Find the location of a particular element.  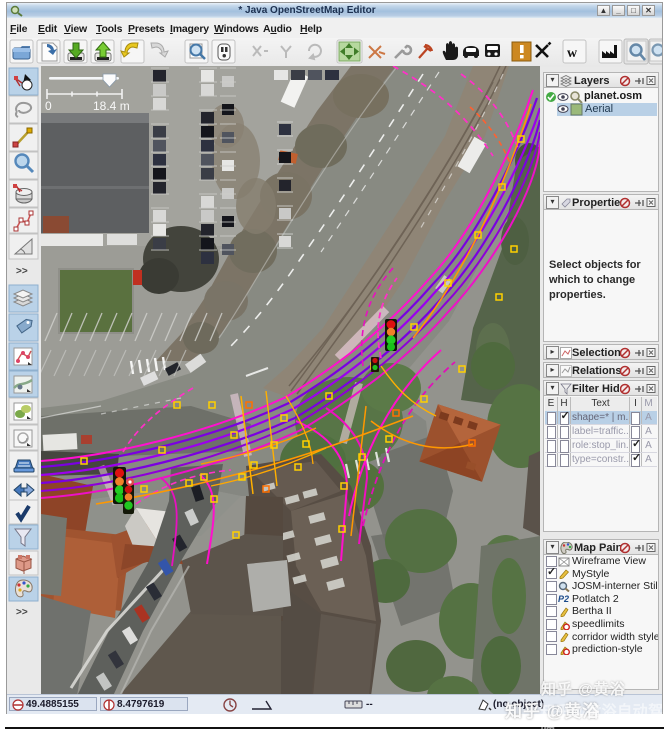

svg-text: 0 is located at coordinates (48, 106).